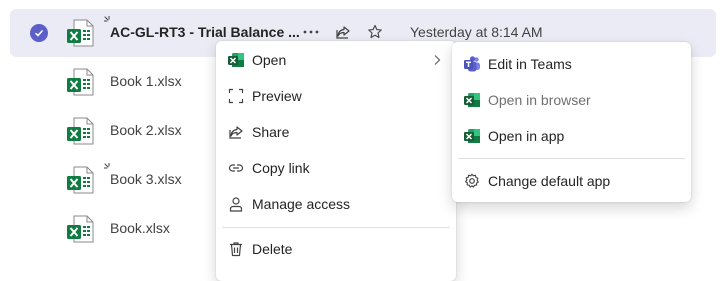 The width and height of the screenshot is (721, 281). I want to click on row-actions, so click(343, 32).